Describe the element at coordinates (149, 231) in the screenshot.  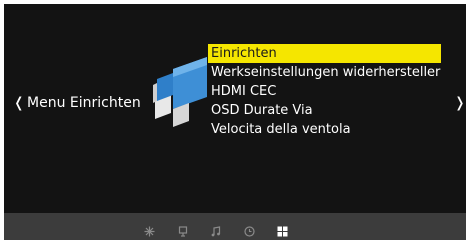
I see `picture-icon` at that location.